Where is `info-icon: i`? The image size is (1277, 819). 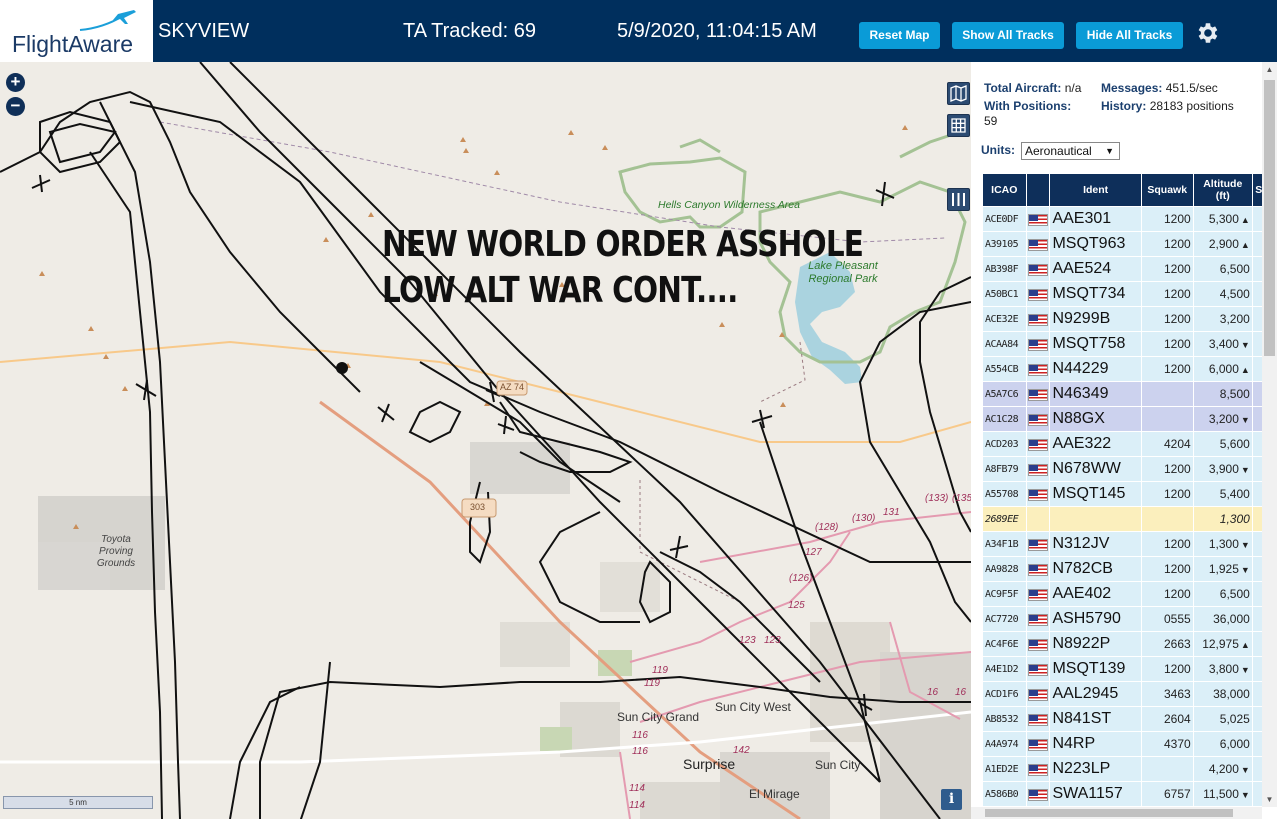 info-icon: i is located at coordinates (951, 799).